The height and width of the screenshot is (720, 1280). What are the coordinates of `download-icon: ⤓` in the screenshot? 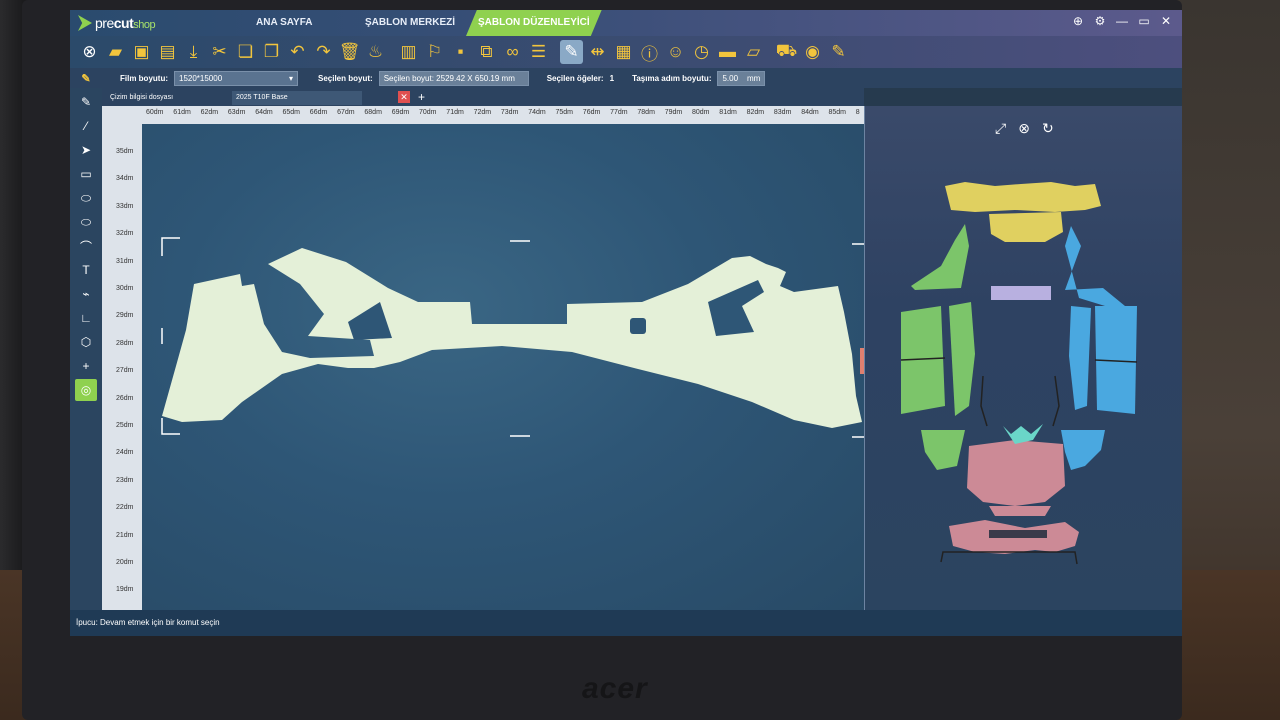 It's located at (193, 52).